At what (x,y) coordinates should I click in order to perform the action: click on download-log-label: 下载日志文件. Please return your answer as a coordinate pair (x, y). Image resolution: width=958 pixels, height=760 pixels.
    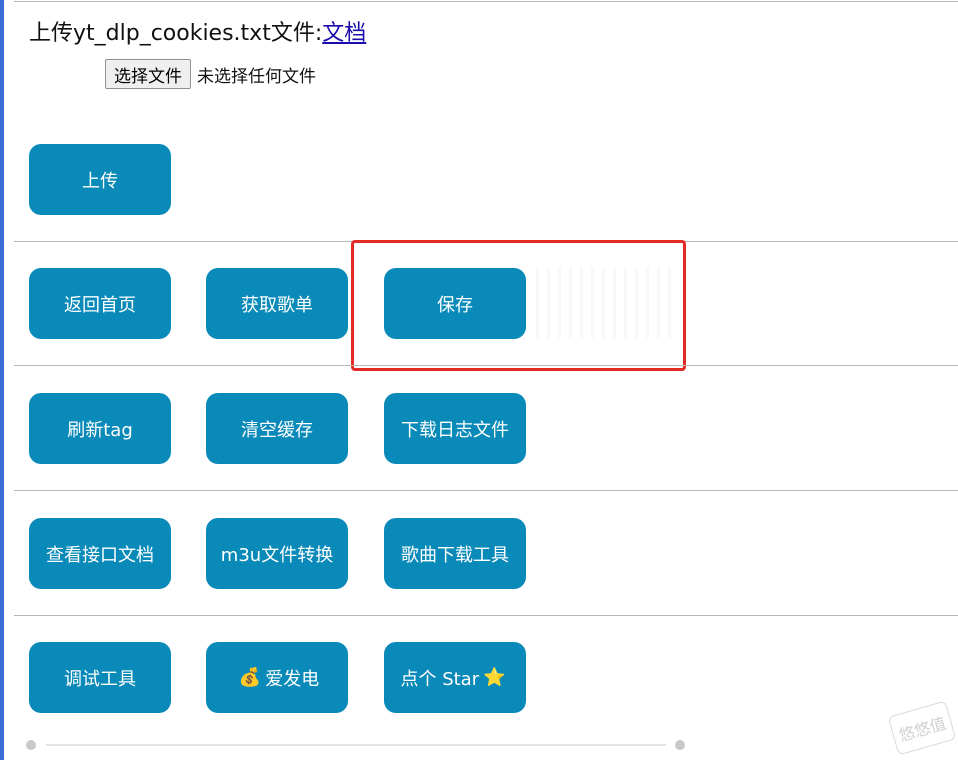
    Looking at the image, I should click on (455, 430).